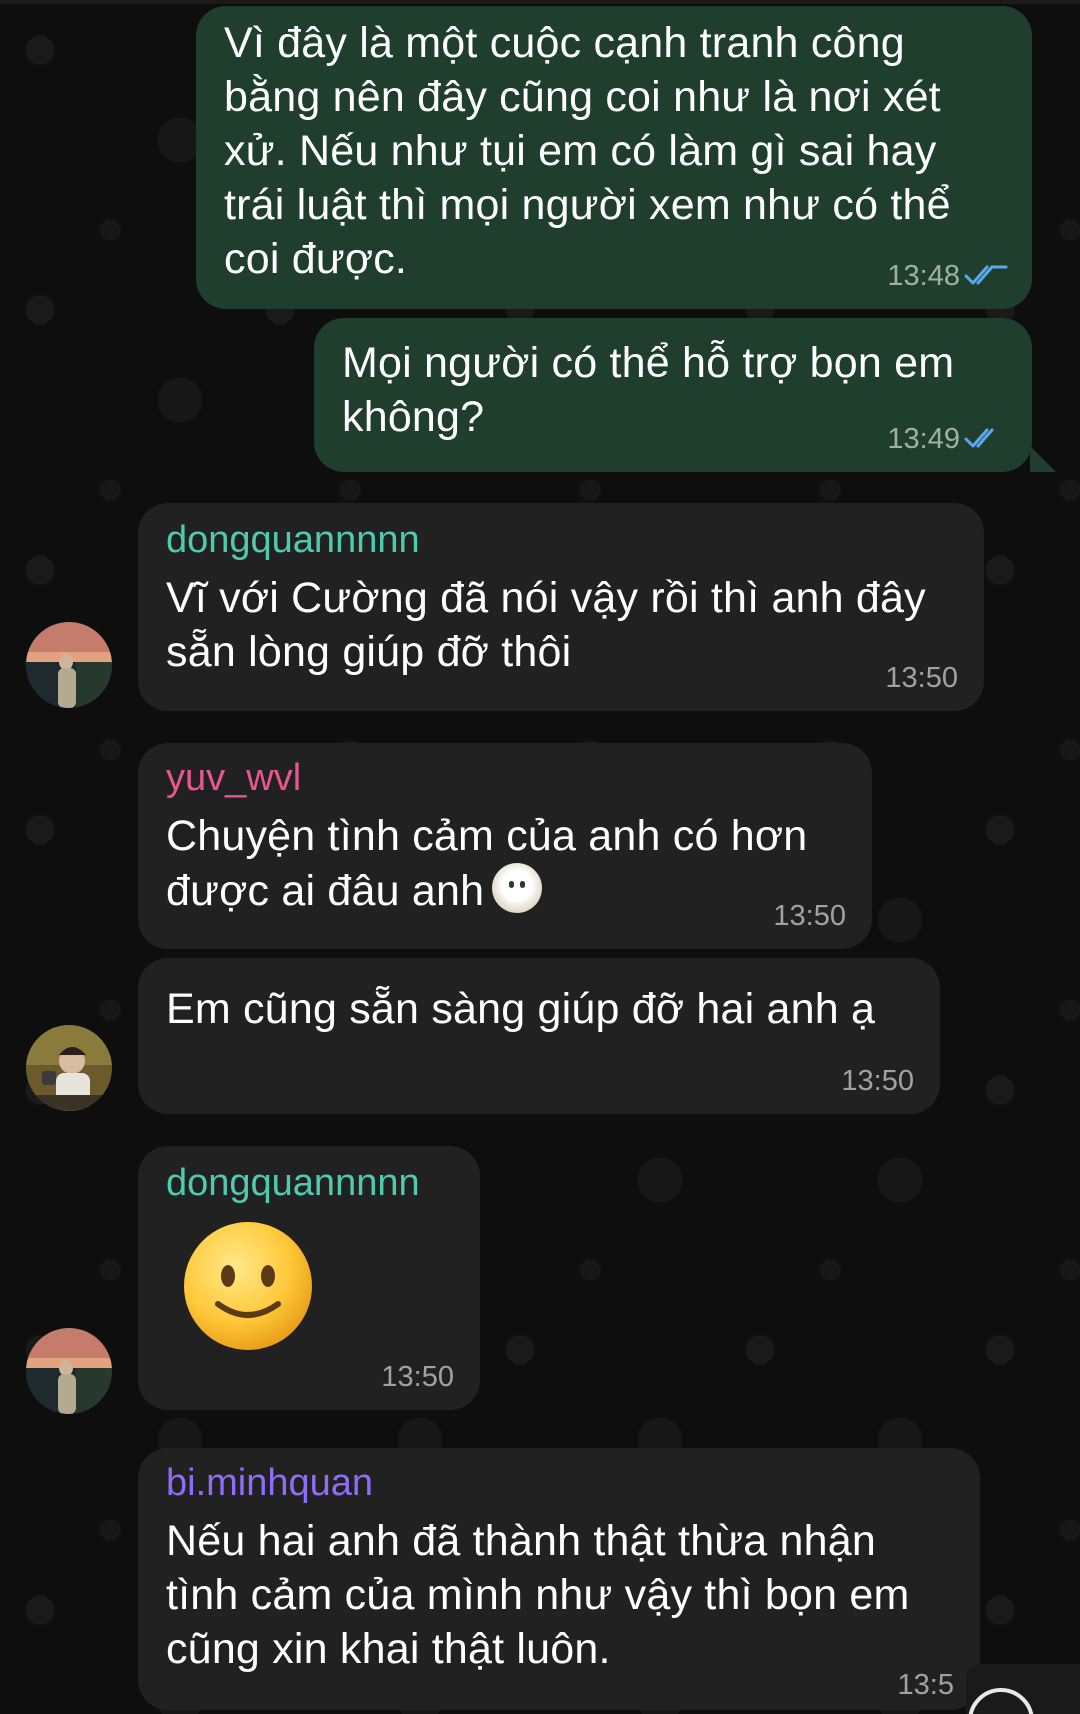 The height and width of the screenshot is (1714, 1080). Describe the element at coordinates (505, 778) in the screenshot. I see `sender-name: yuv_wvl` at that location.